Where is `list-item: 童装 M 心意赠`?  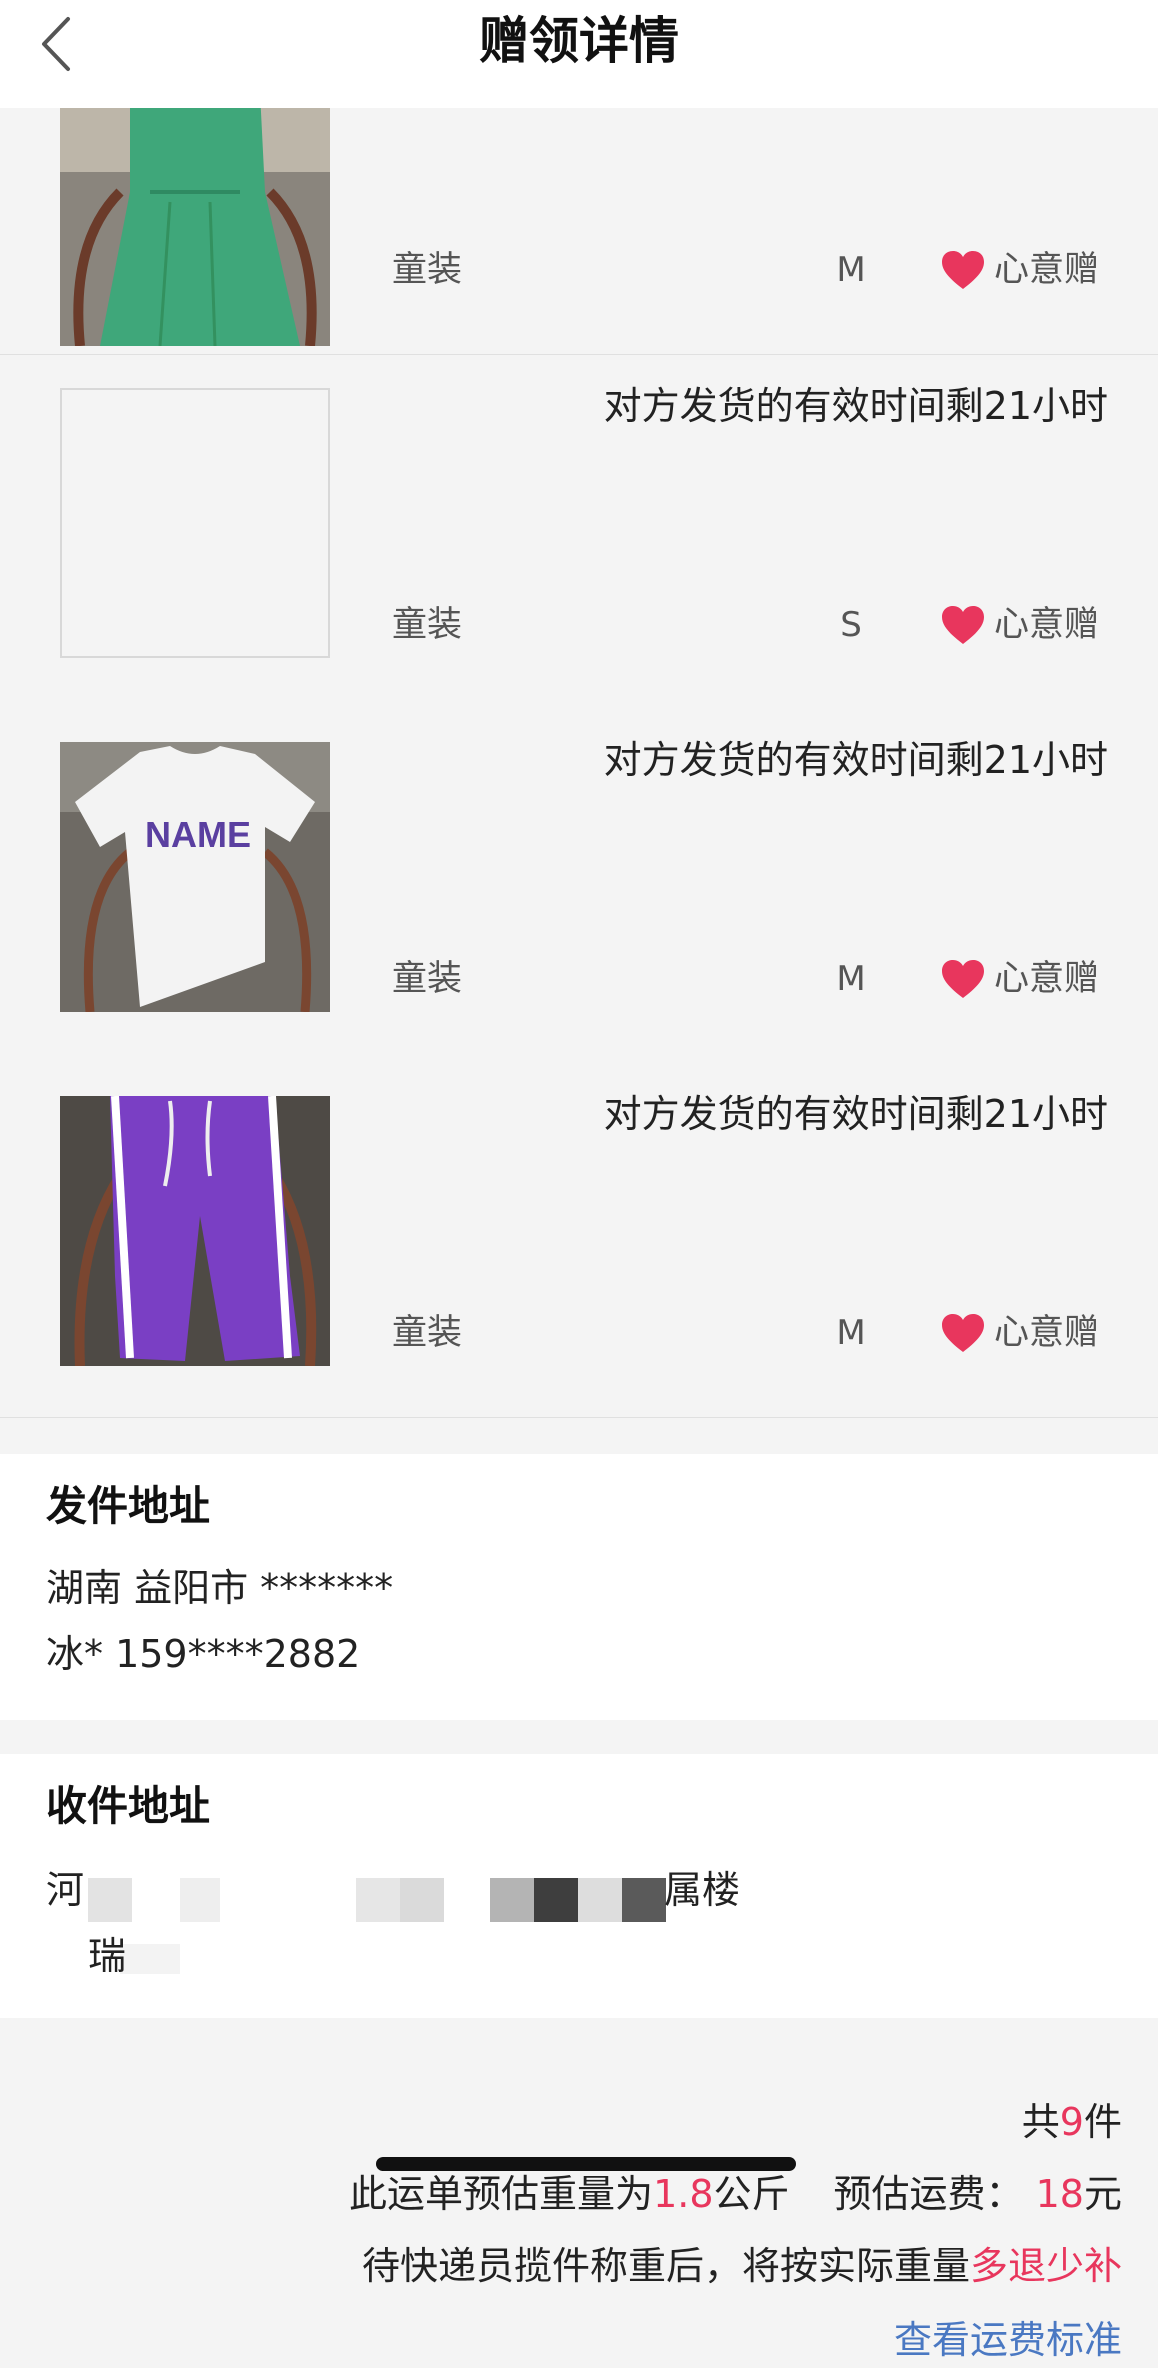
list-item: 童装 M 心意赠 is located at coordinates (579, 223).